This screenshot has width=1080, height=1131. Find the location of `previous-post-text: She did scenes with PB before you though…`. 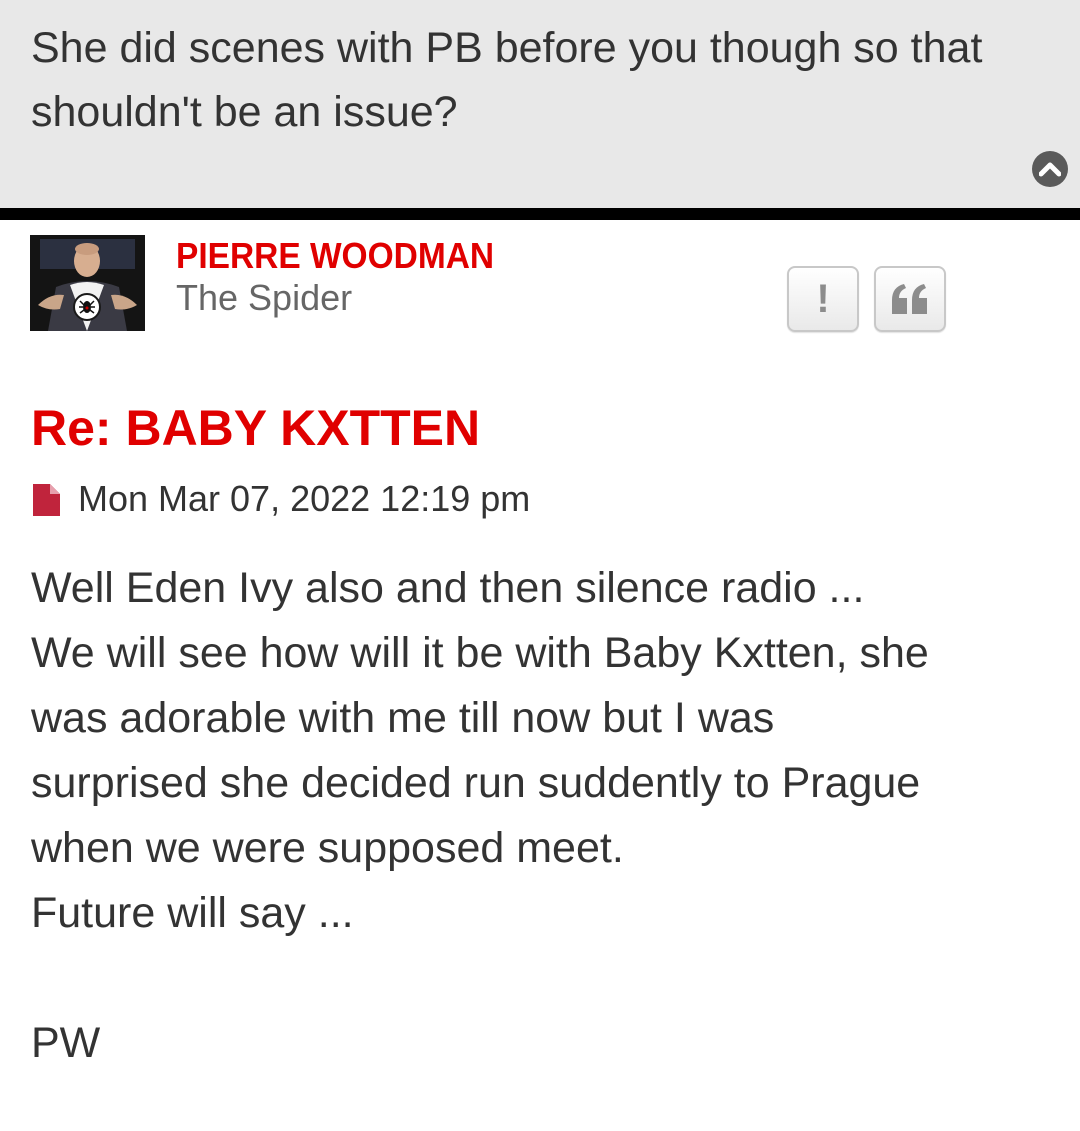

previous-post-text: She did scenes with PB before you though… is located at coordinates (507, 80).